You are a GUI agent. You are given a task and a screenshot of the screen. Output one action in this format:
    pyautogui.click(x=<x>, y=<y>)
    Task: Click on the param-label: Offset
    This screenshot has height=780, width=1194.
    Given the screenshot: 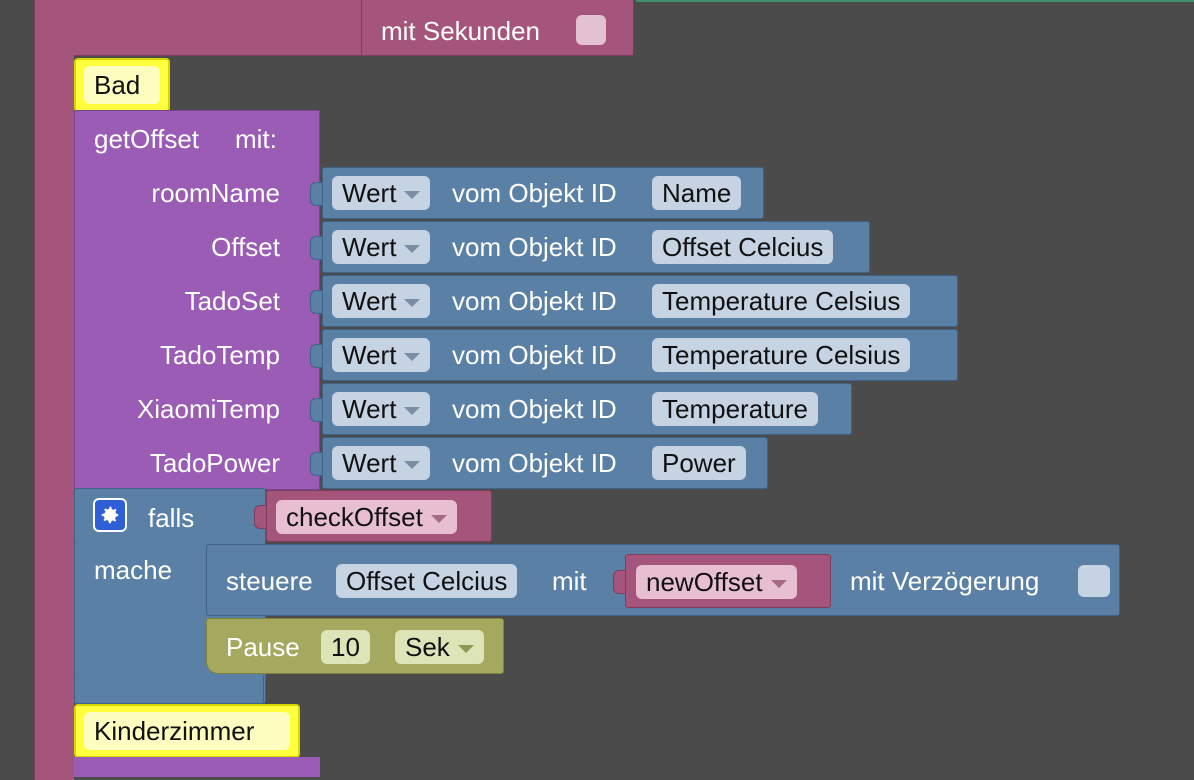 What is the action you would take?
    pyautogui.click(x=245, y=247)
    